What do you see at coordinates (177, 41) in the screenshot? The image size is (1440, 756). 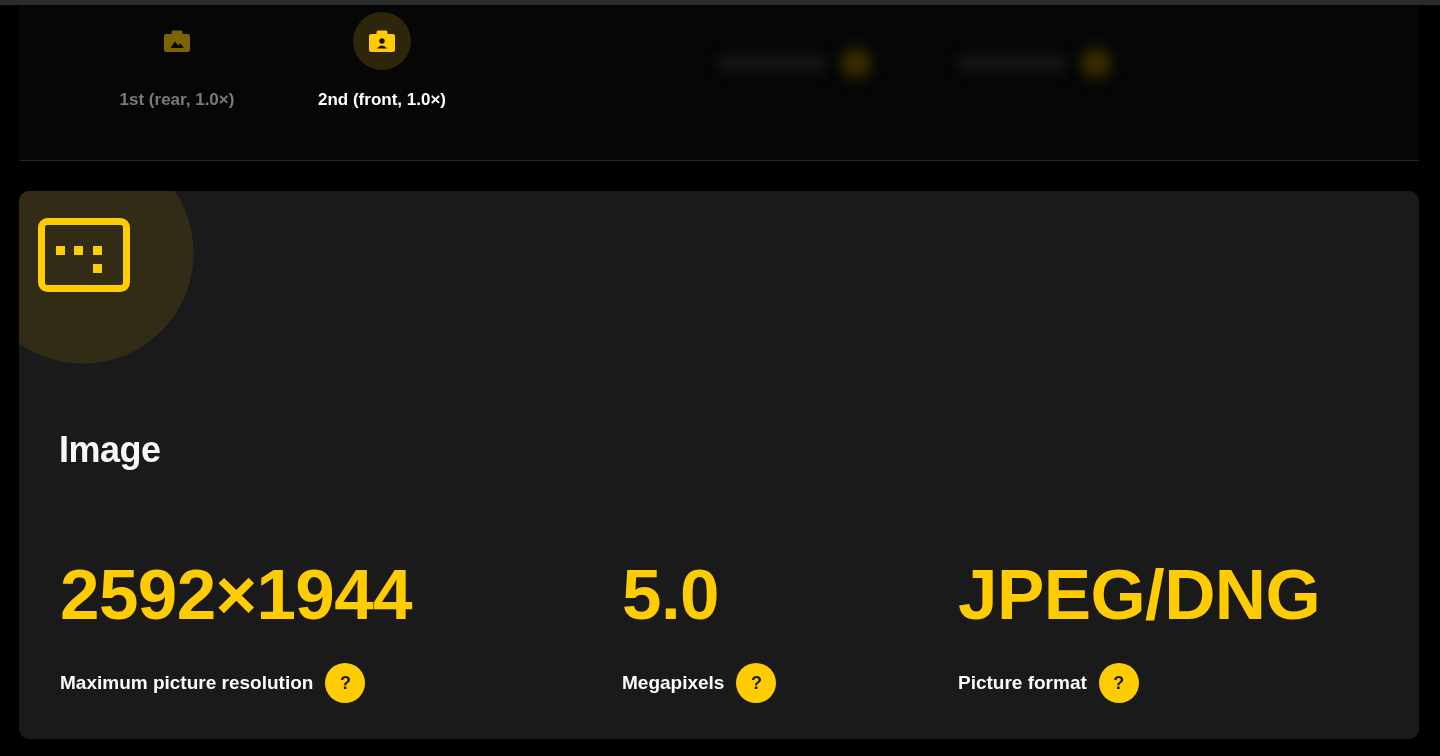 I see `camera-mountain-icon` at bounding box center [177, 41].